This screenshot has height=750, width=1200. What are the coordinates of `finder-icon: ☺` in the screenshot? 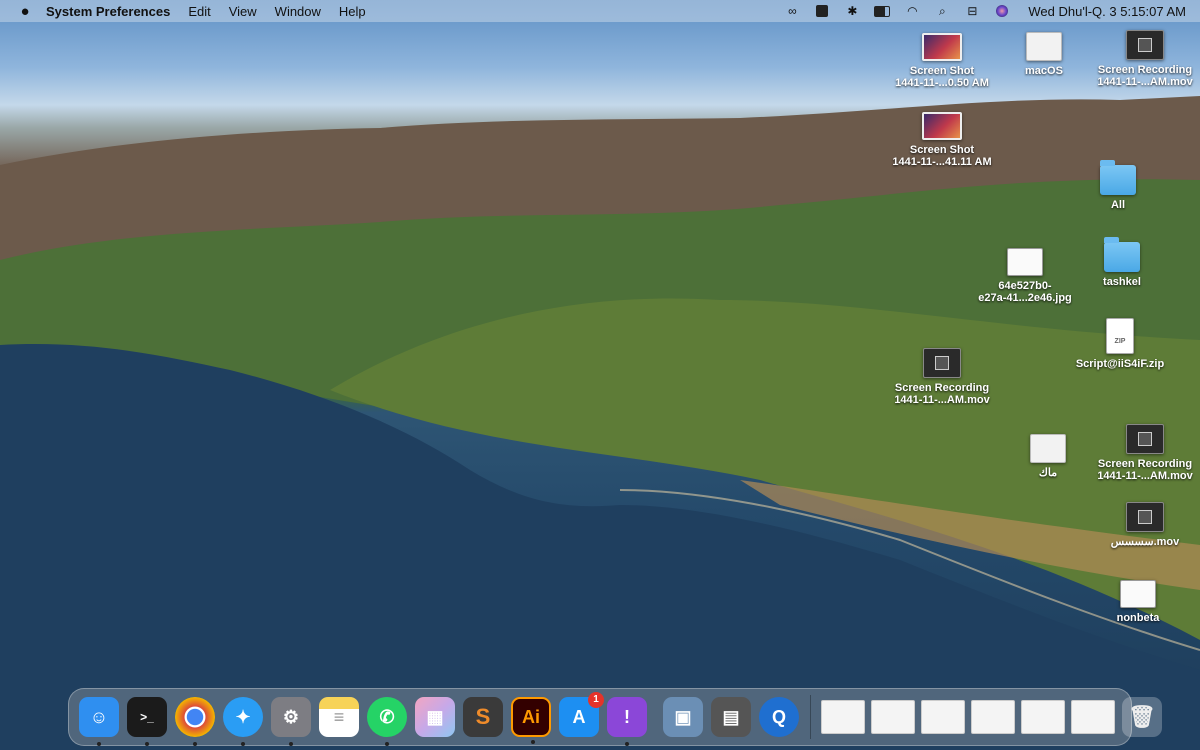 It's located at (99, 716).